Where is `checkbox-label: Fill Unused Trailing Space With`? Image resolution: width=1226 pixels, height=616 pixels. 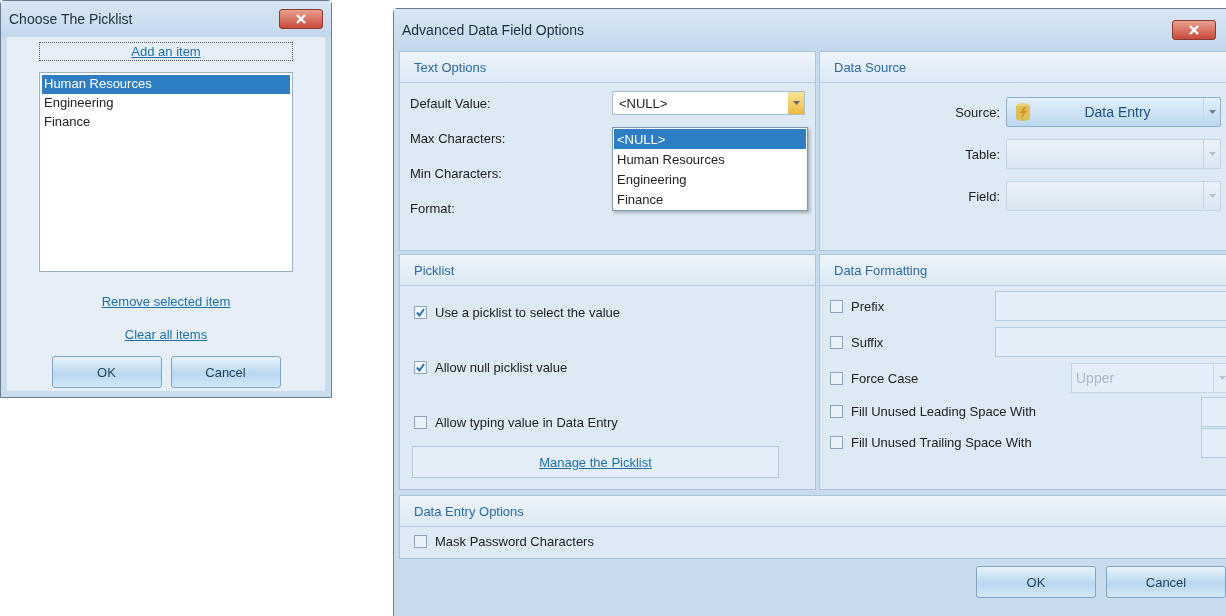
checkbox-label: Fill Unused Trailing Space With is located at coordinates (941, 442).